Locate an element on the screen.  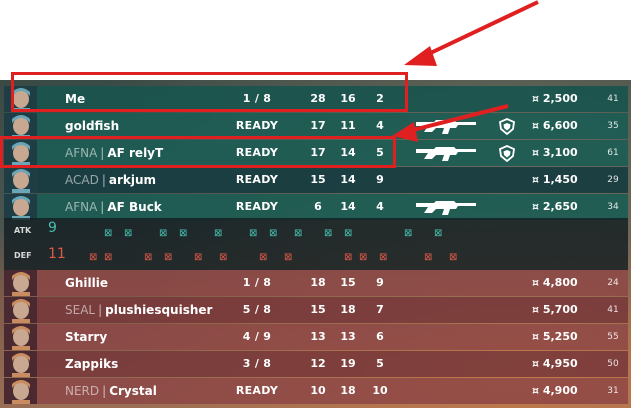
player-name: NERD | Crystal is located at coordinates (111, 391).